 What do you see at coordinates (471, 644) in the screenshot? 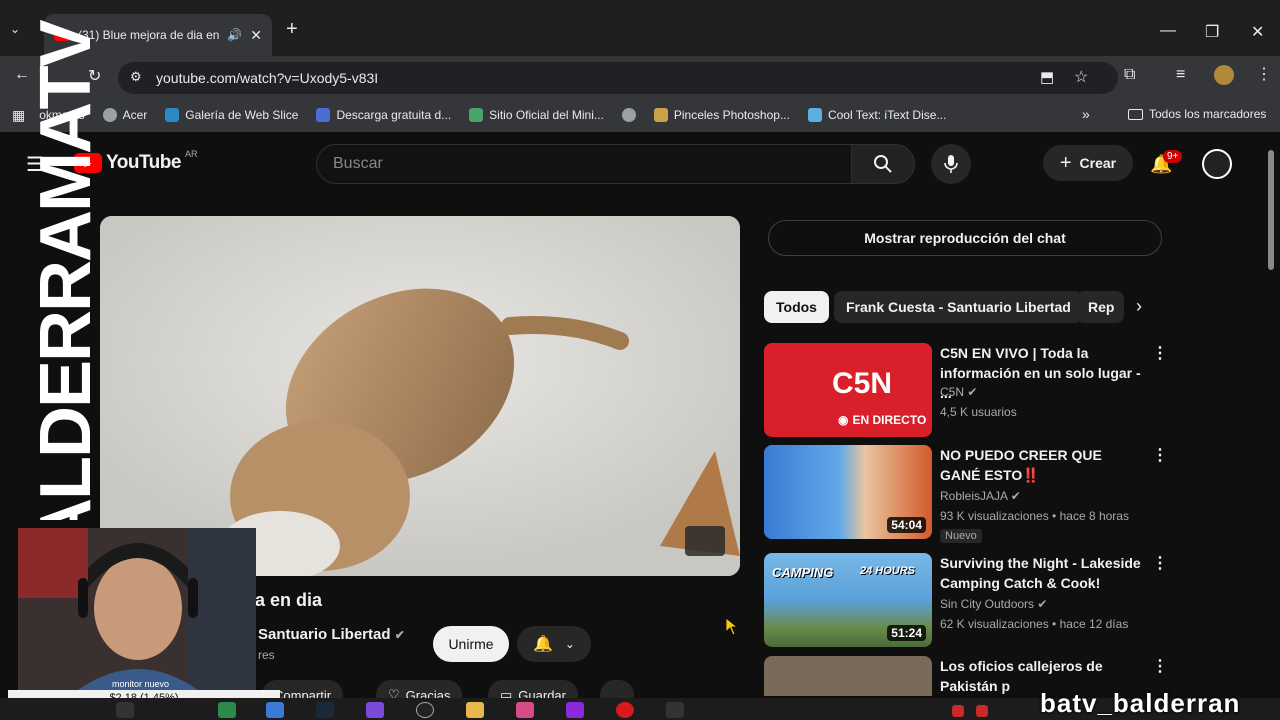
I see `join-button: Unirme` at bounding box center [471, 644].